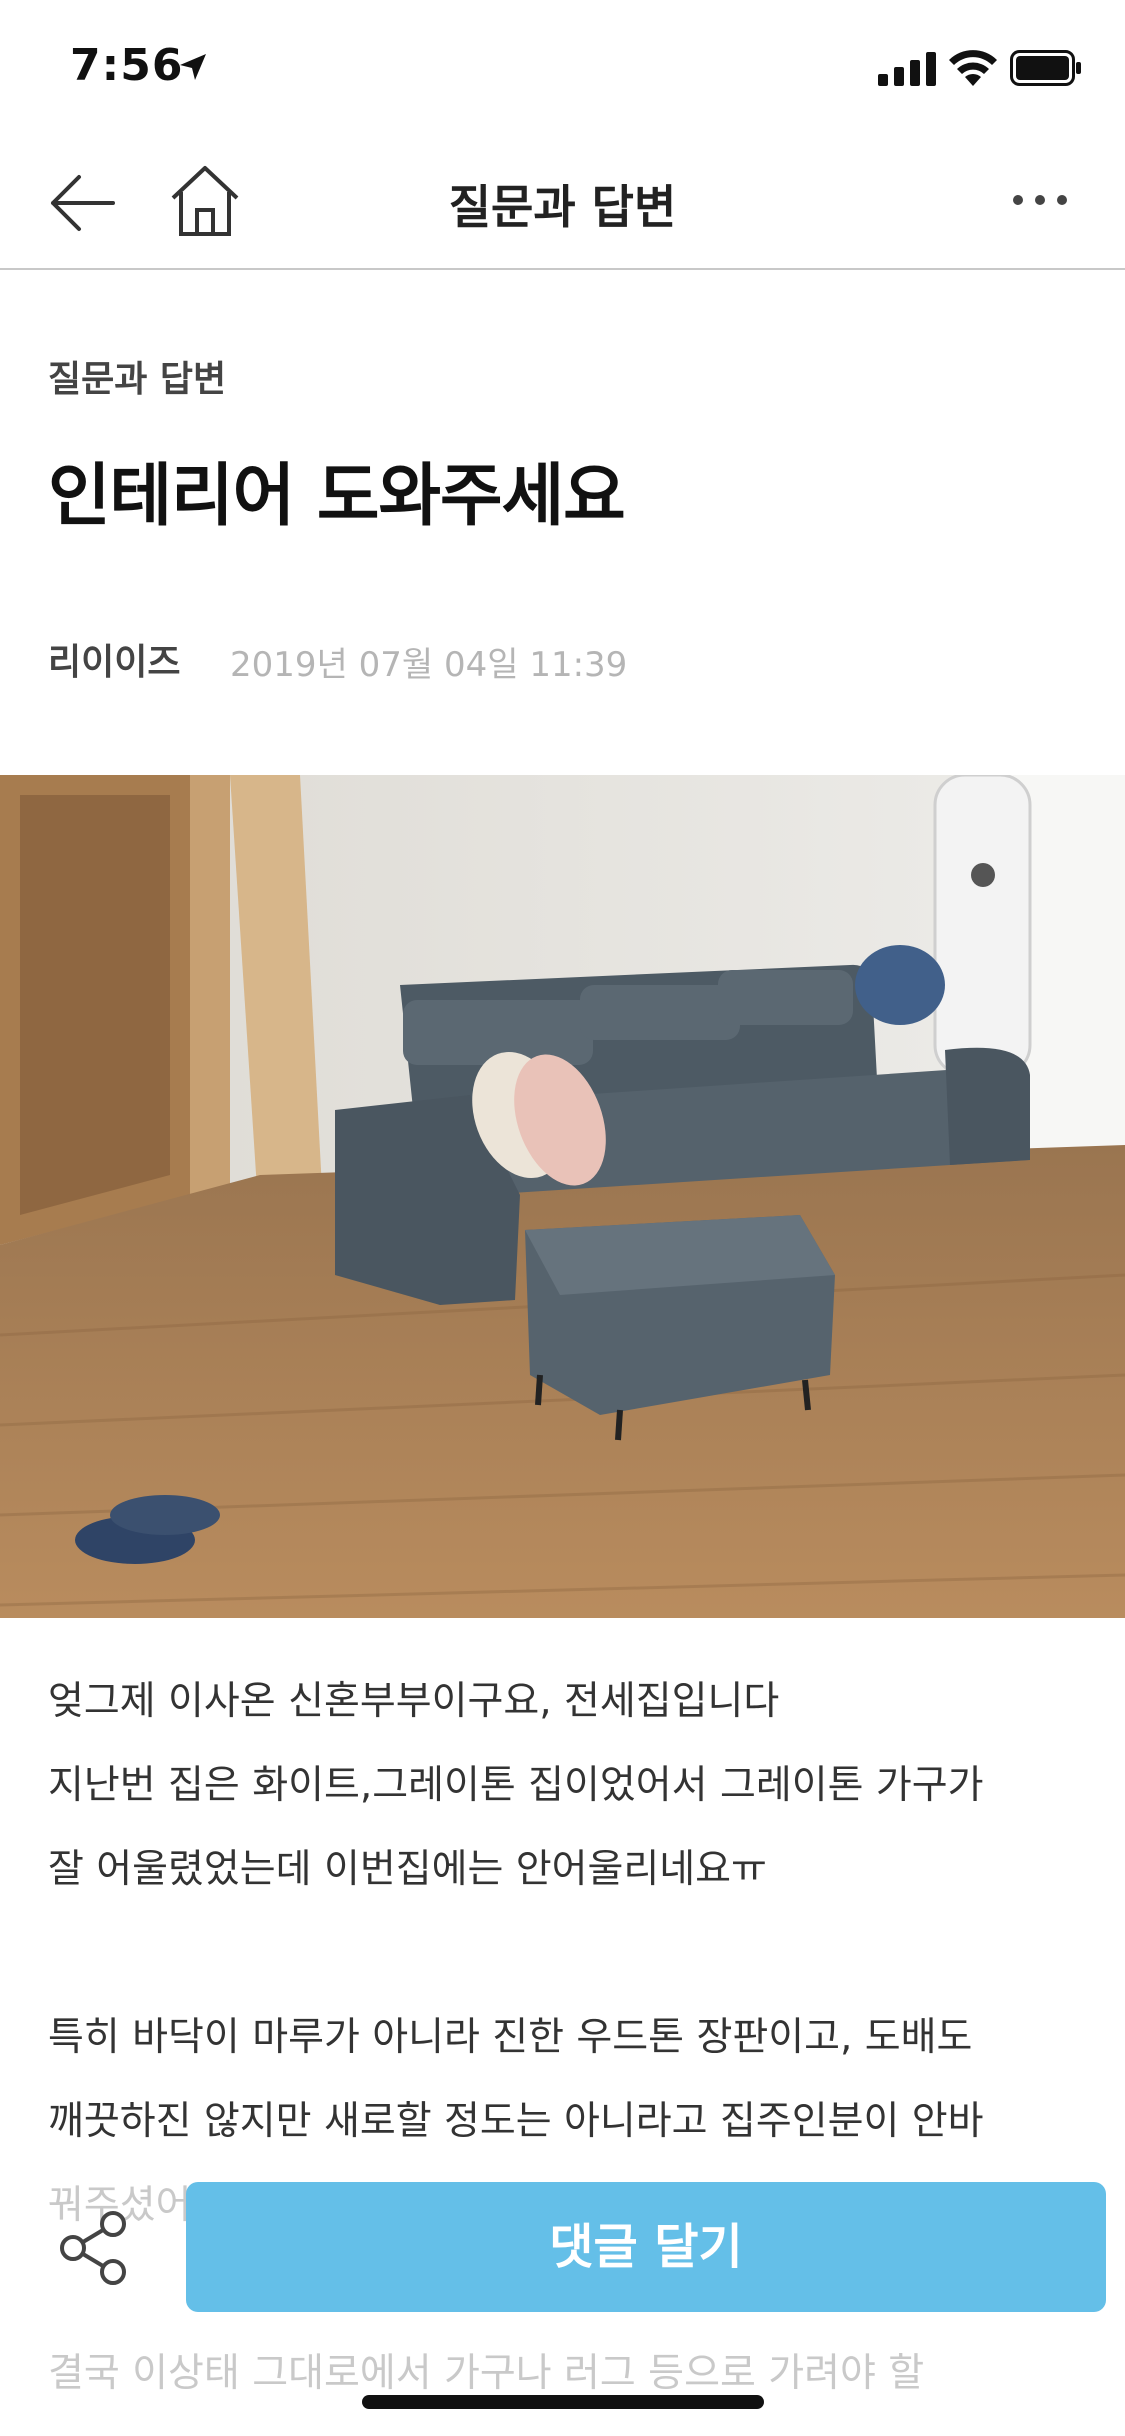 Image resolution: width=1125 pixels, height=2436 pixels. I want to click on body-line: 깨끗하진 않지만 새로할 정도는 아니라고 집주인분이 안바, so click(516, 2121).